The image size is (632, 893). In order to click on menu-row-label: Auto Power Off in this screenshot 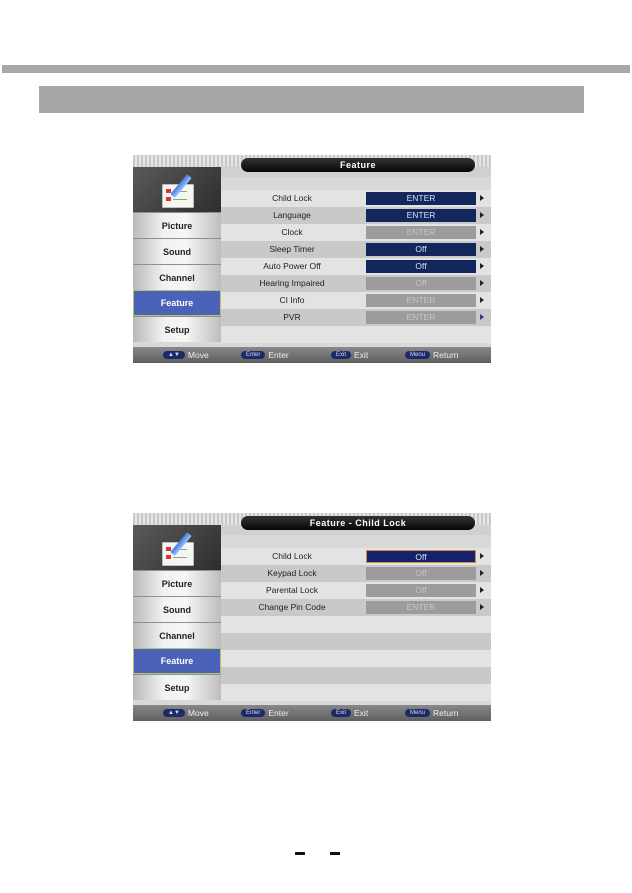, I will do `click(292, 266)`.